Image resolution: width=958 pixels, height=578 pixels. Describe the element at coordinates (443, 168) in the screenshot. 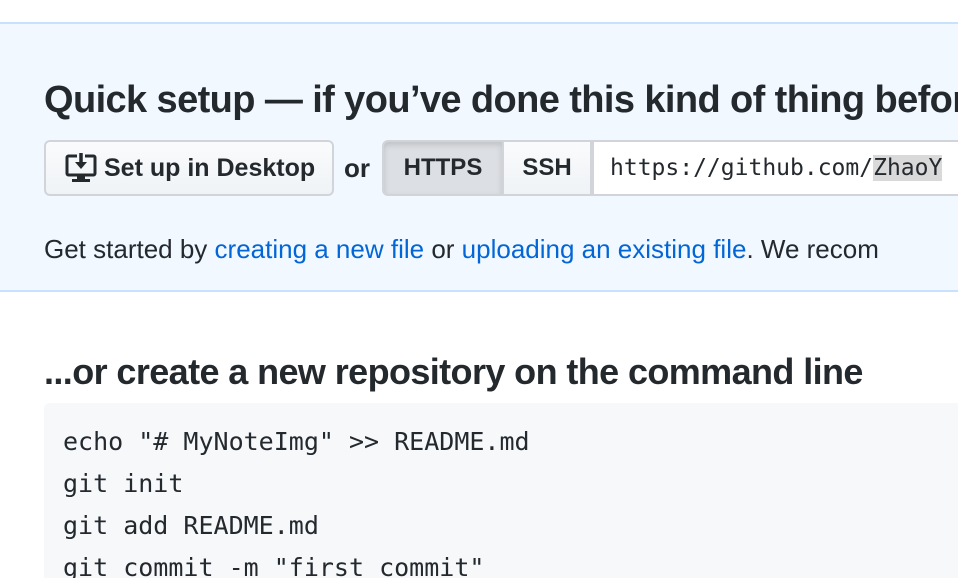

I see `https-button: HTTPS` at that location.